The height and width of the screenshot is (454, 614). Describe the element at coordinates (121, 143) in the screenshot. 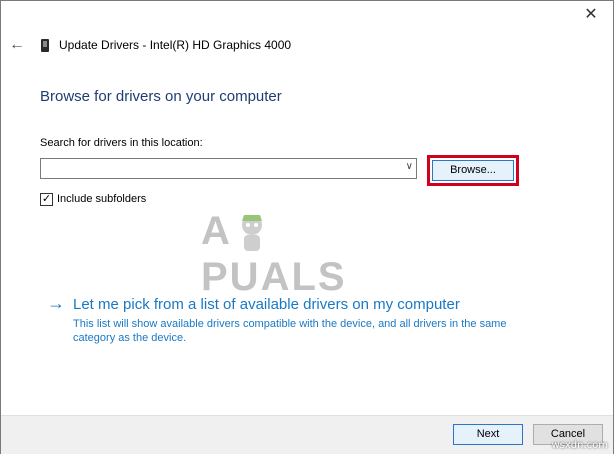

I see `search-location-label: Search for drivers in this location:` at that location.